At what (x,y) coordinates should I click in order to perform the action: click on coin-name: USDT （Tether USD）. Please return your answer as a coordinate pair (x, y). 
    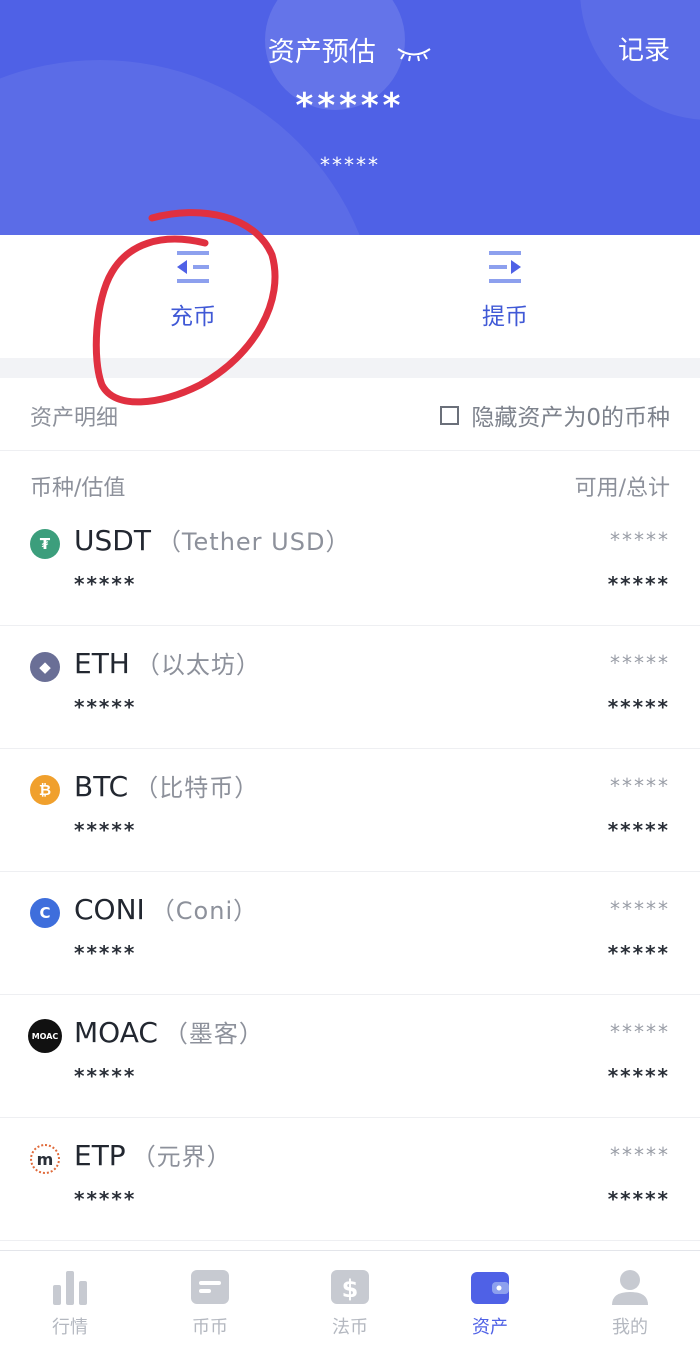
    Looking at the image, I should click on (212, 539).